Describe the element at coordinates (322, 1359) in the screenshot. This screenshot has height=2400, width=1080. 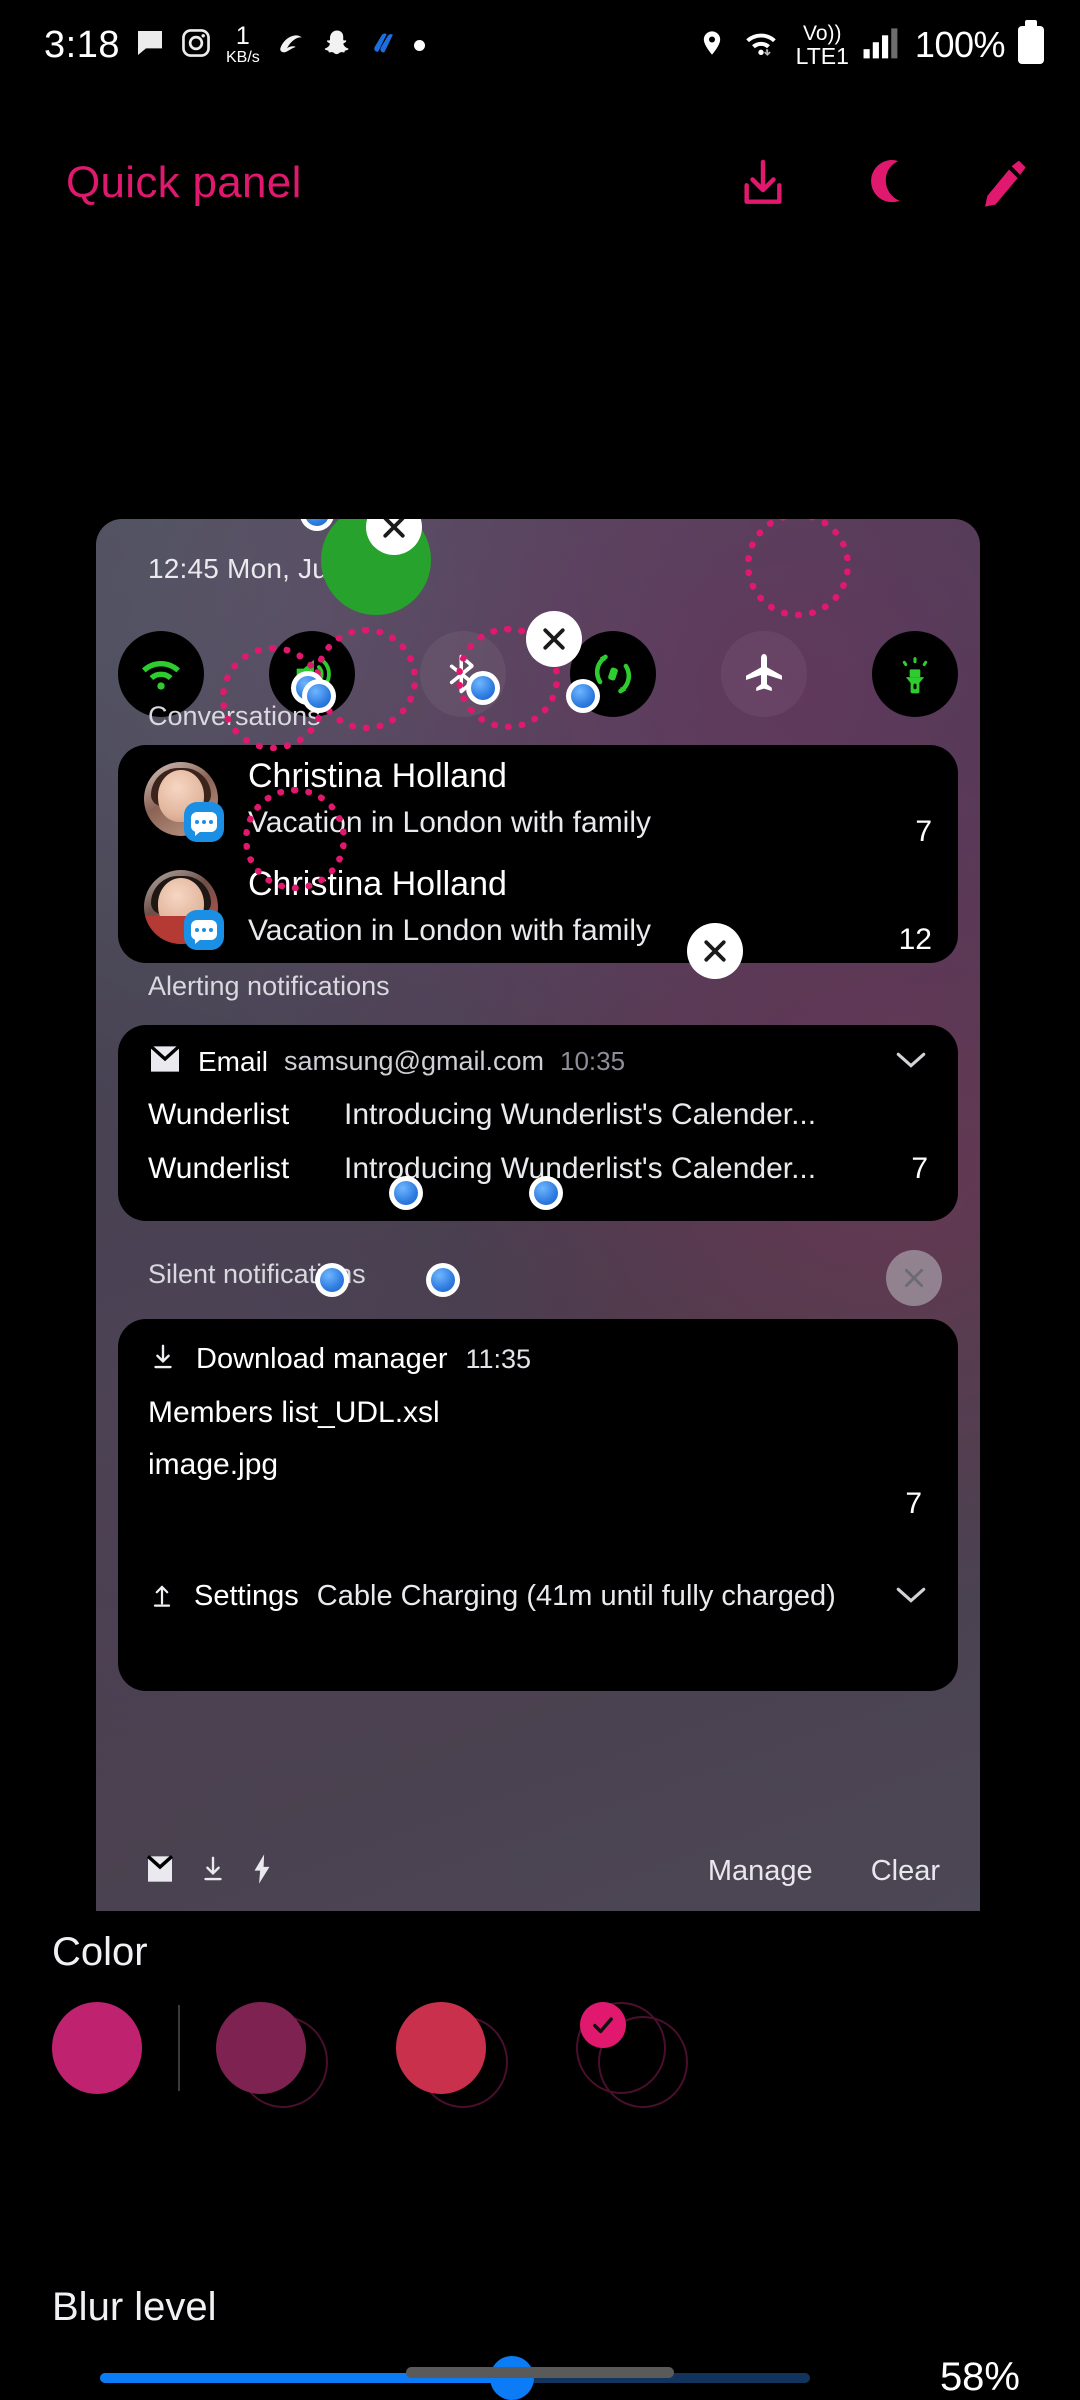
I see `download-app-name: Download manager` at that location.